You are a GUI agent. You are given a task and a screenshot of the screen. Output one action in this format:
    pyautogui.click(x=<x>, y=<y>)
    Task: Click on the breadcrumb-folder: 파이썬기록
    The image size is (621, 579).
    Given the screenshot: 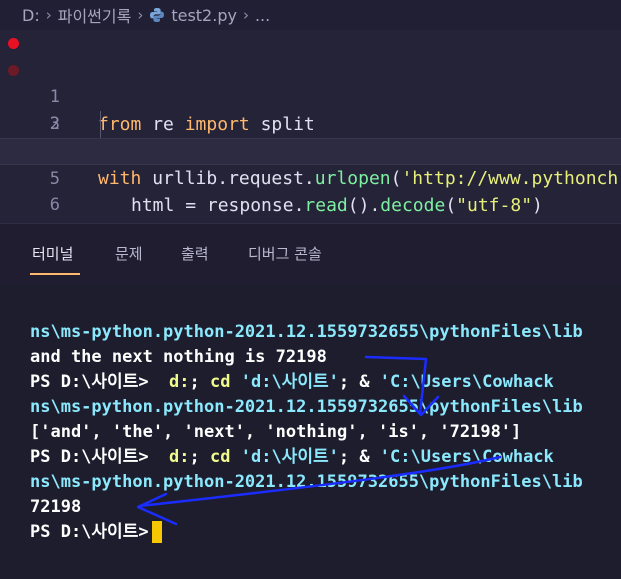 What is the action you would take?
    pyautogui.click(x=95, y=15)
    